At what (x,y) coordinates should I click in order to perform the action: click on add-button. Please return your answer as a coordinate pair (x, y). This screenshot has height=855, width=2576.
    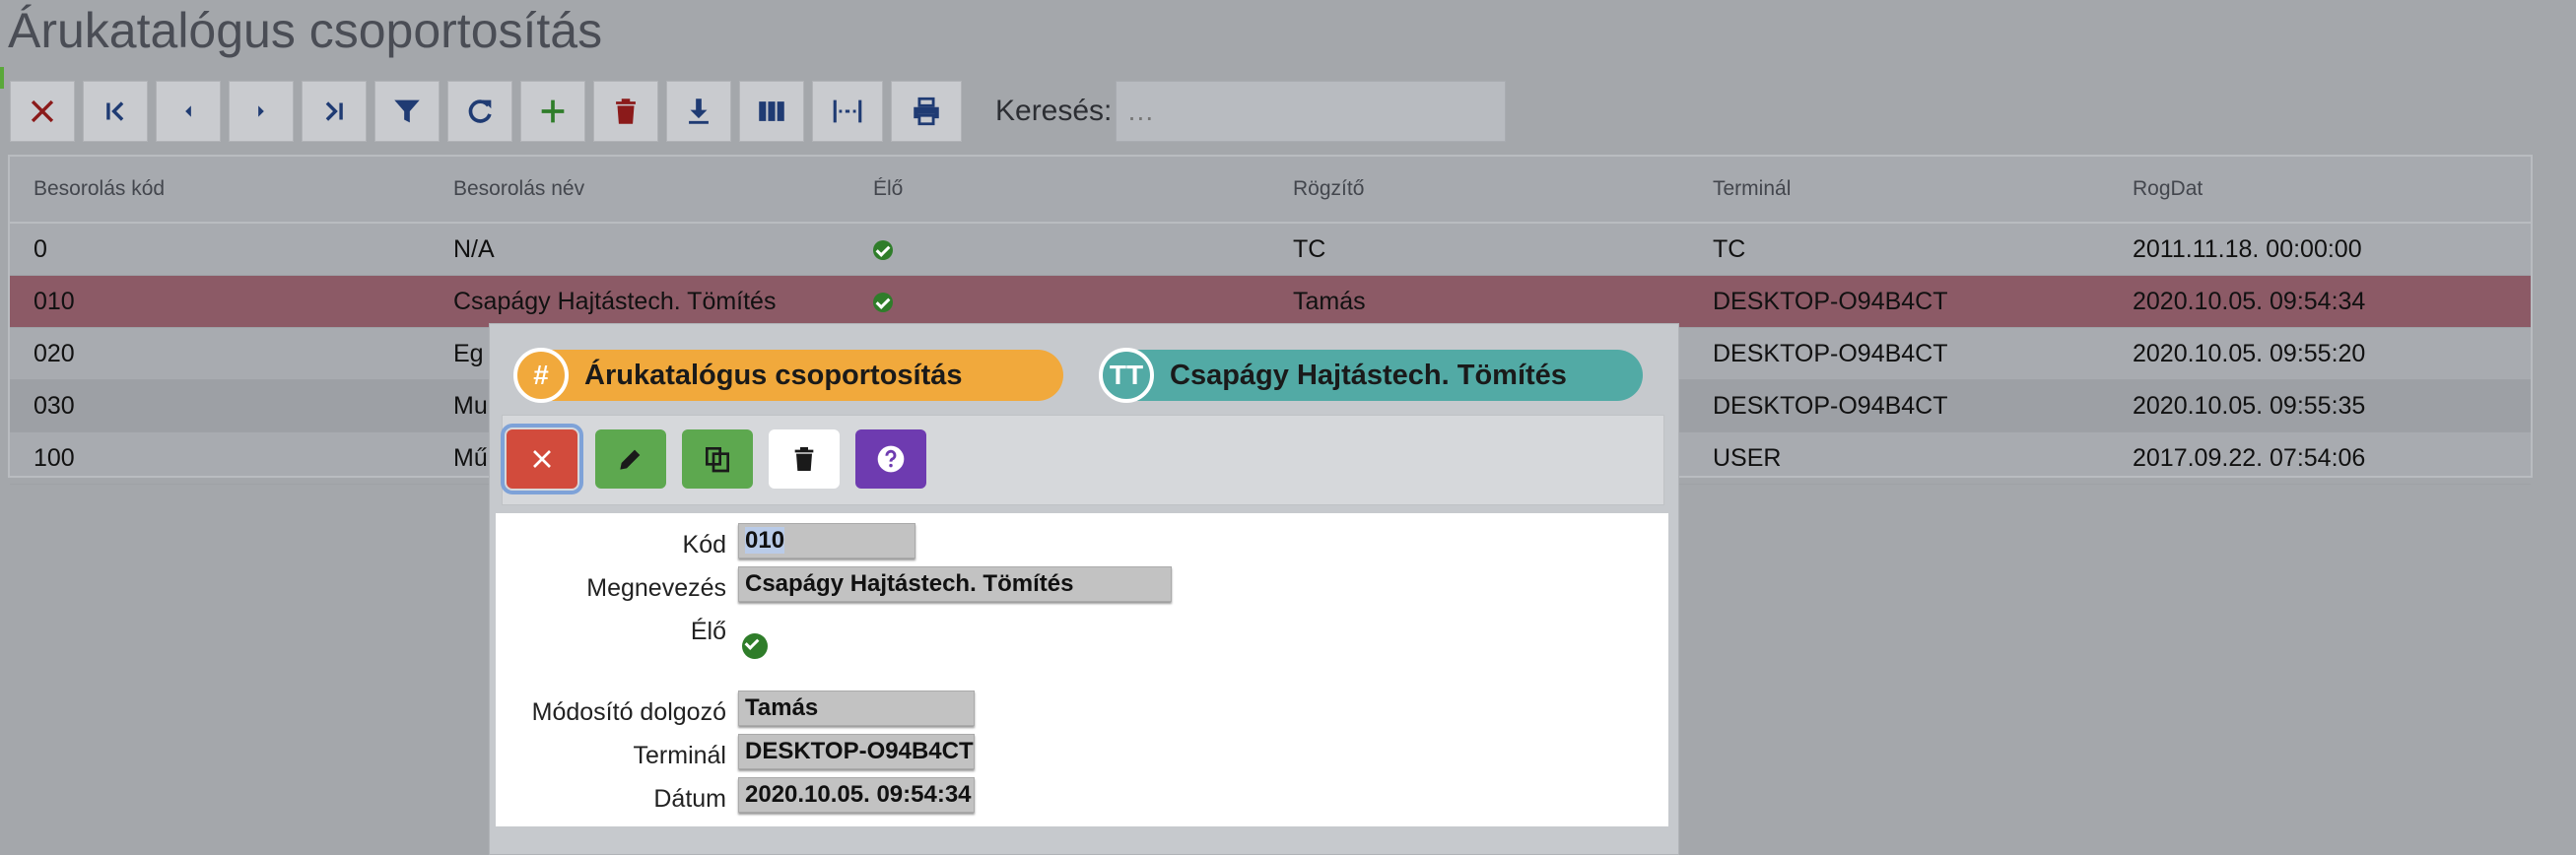
    Looking at the image, I should click on (552, 111).